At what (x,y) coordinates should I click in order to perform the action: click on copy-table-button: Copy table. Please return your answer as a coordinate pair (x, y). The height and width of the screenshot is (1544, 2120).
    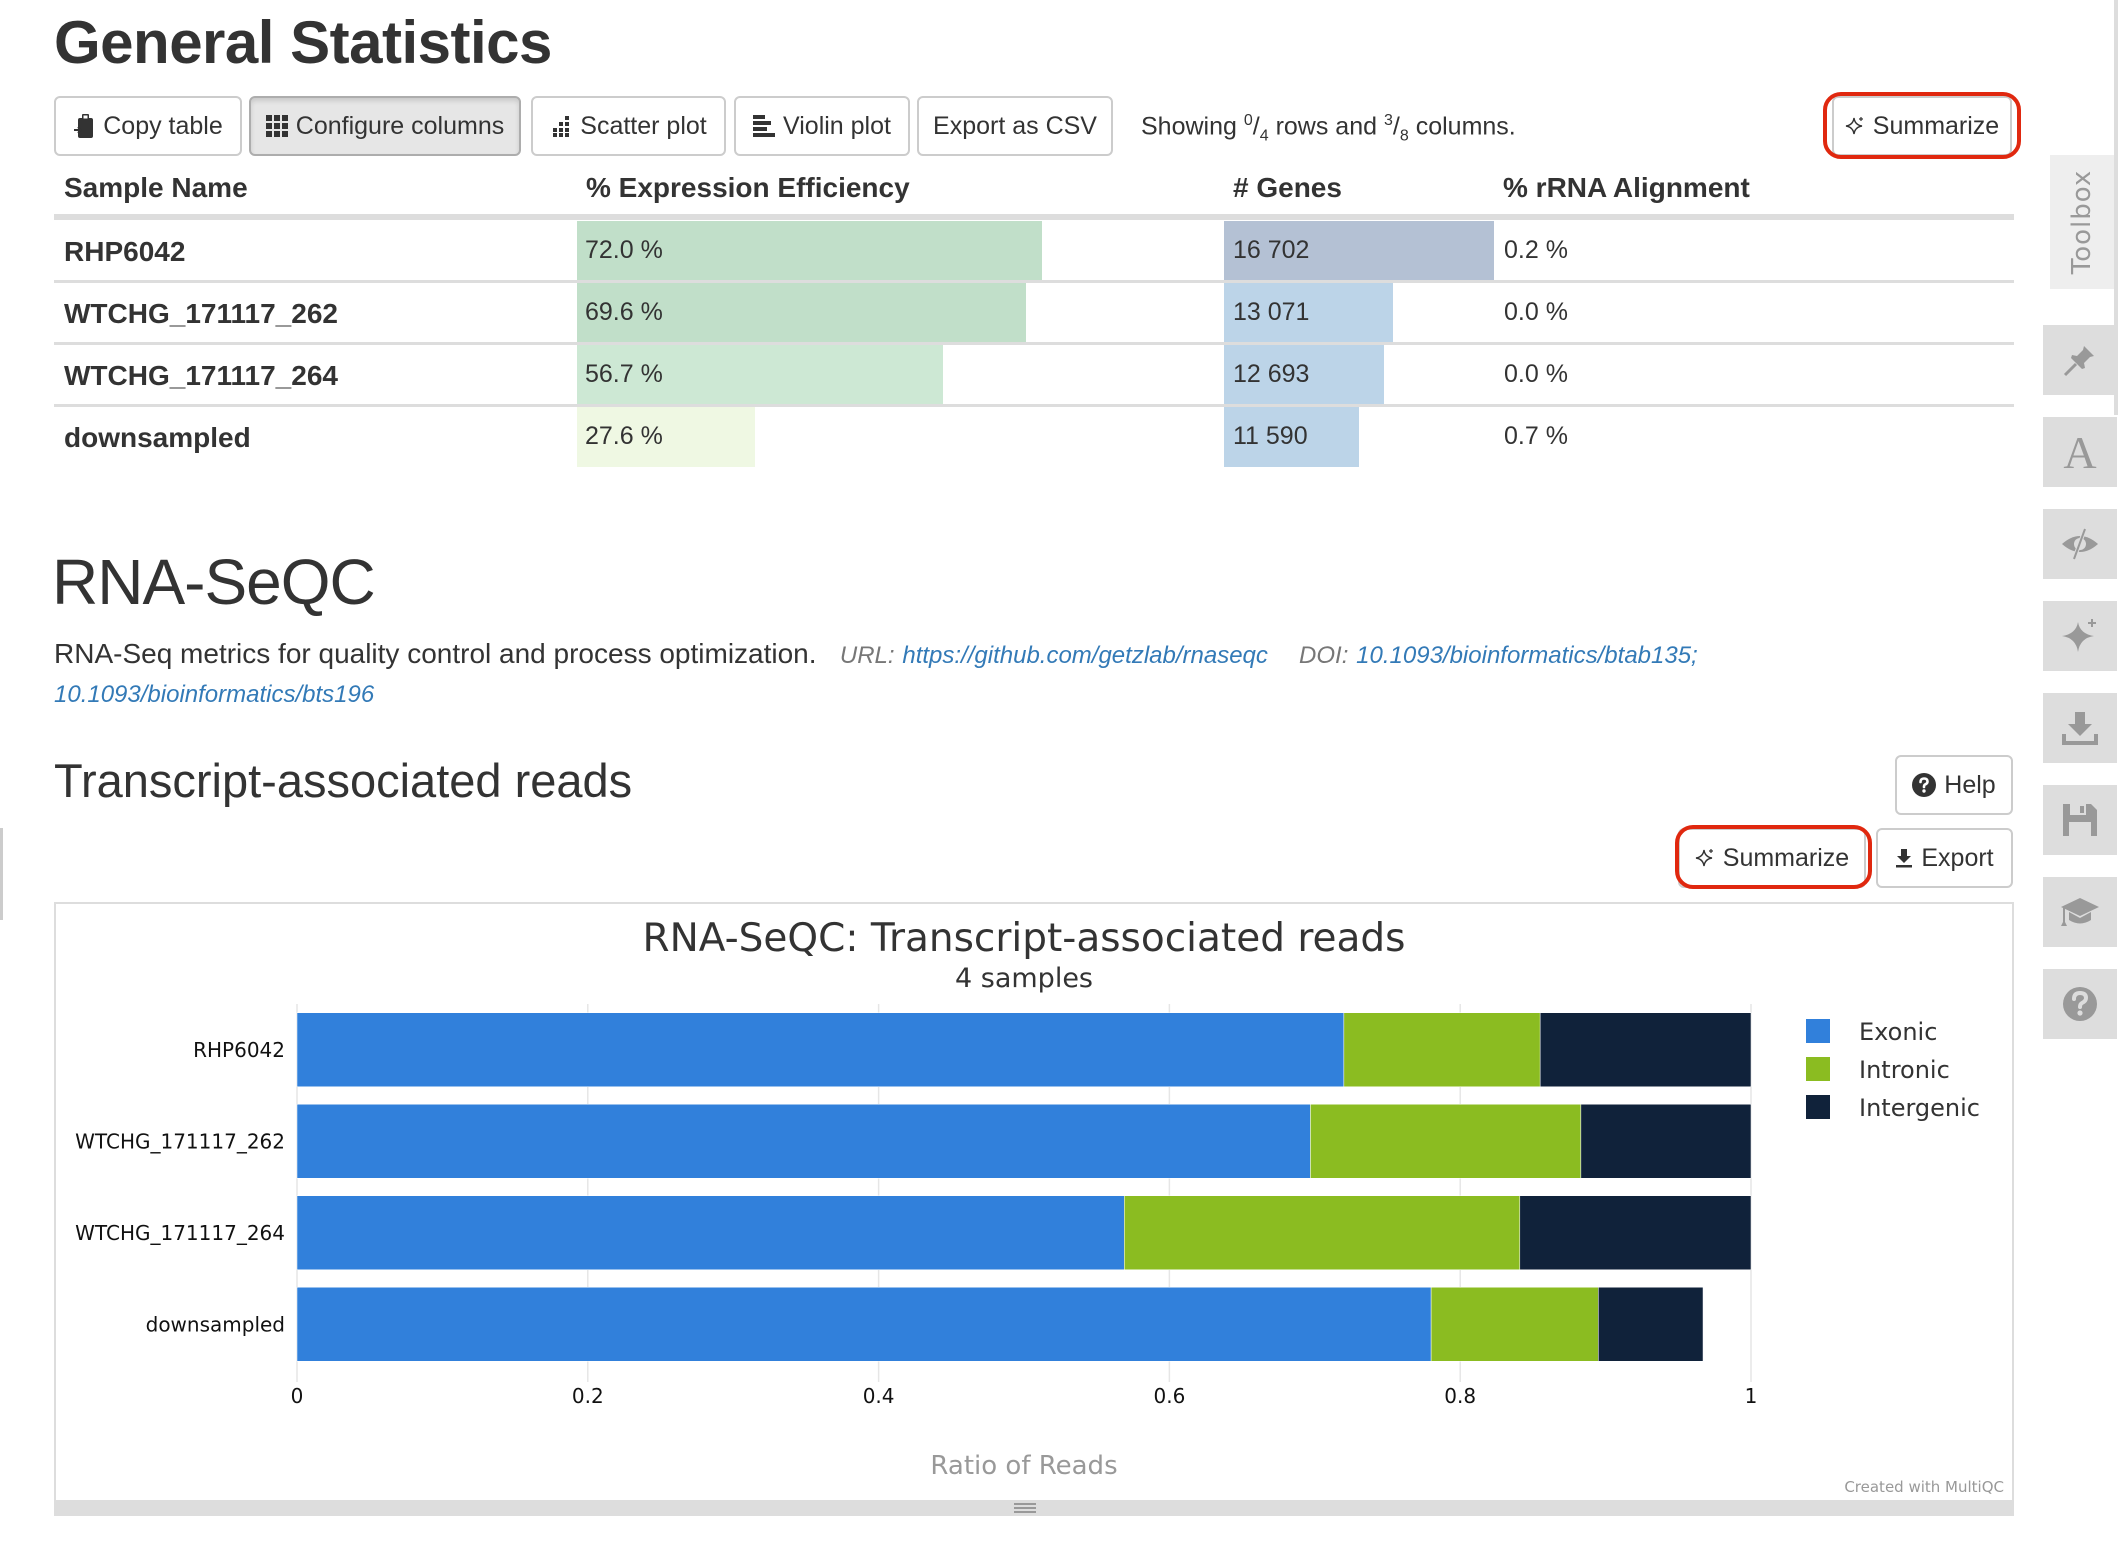
    Looking at the image, I should click on (148, 126).